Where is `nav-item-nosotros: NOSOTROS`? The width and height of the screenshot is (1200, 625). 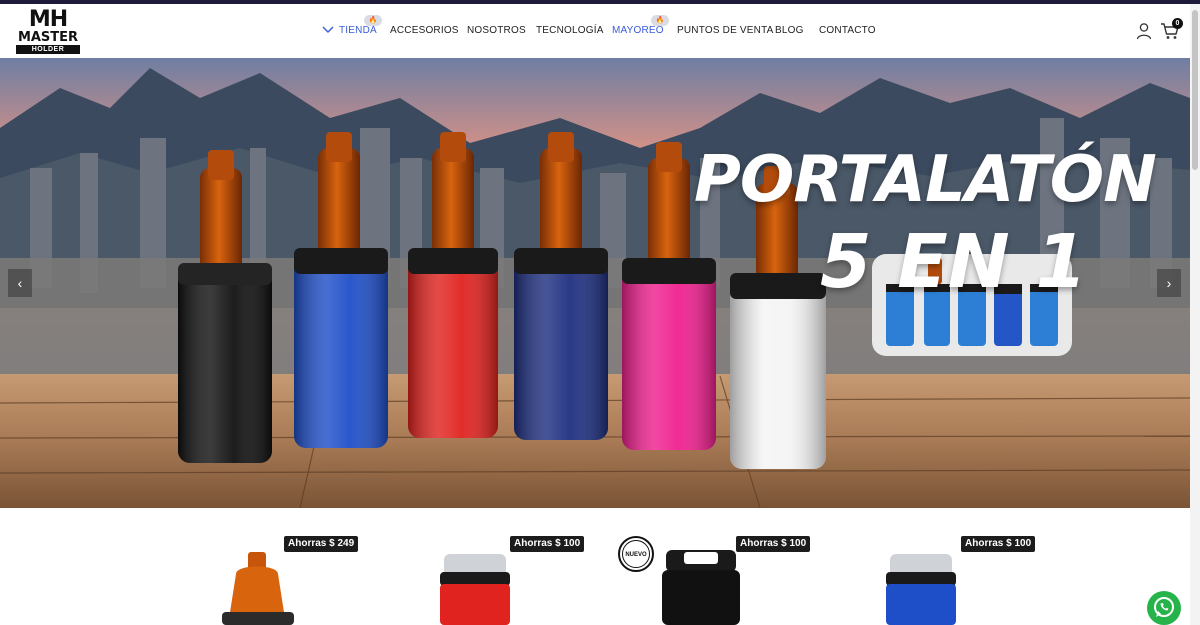 nav-item-nosotros: NOSOTROS is located at coordinates (496, 31).